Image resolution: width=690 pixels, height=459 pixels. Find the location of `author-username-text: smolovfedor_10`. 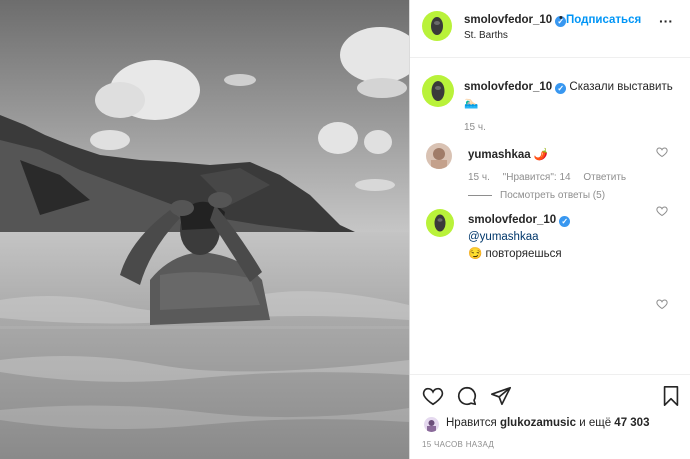

author-username-text: smolovfedor_10 is located at coordinates (508, 20).